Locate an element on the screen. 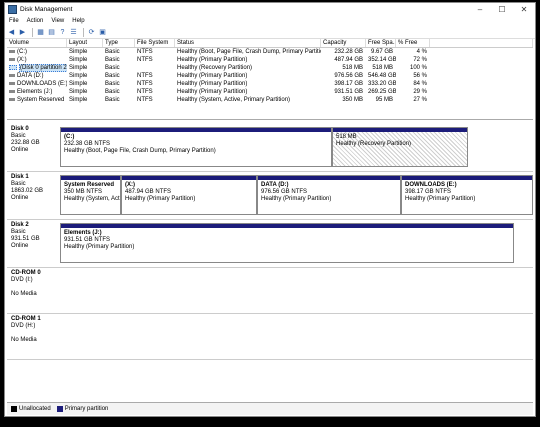 Image resolution: width=540 pixels, height=427 pixels. close-button: ✕ is located at coordinates (524, 9).